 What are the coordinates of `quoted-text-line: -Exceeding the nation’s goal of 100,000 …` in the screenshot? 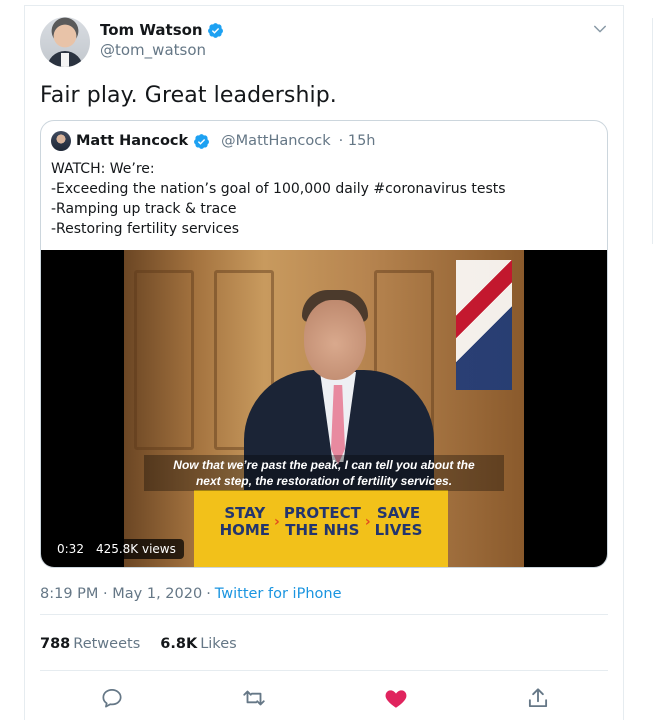 It's located at (278, 189).